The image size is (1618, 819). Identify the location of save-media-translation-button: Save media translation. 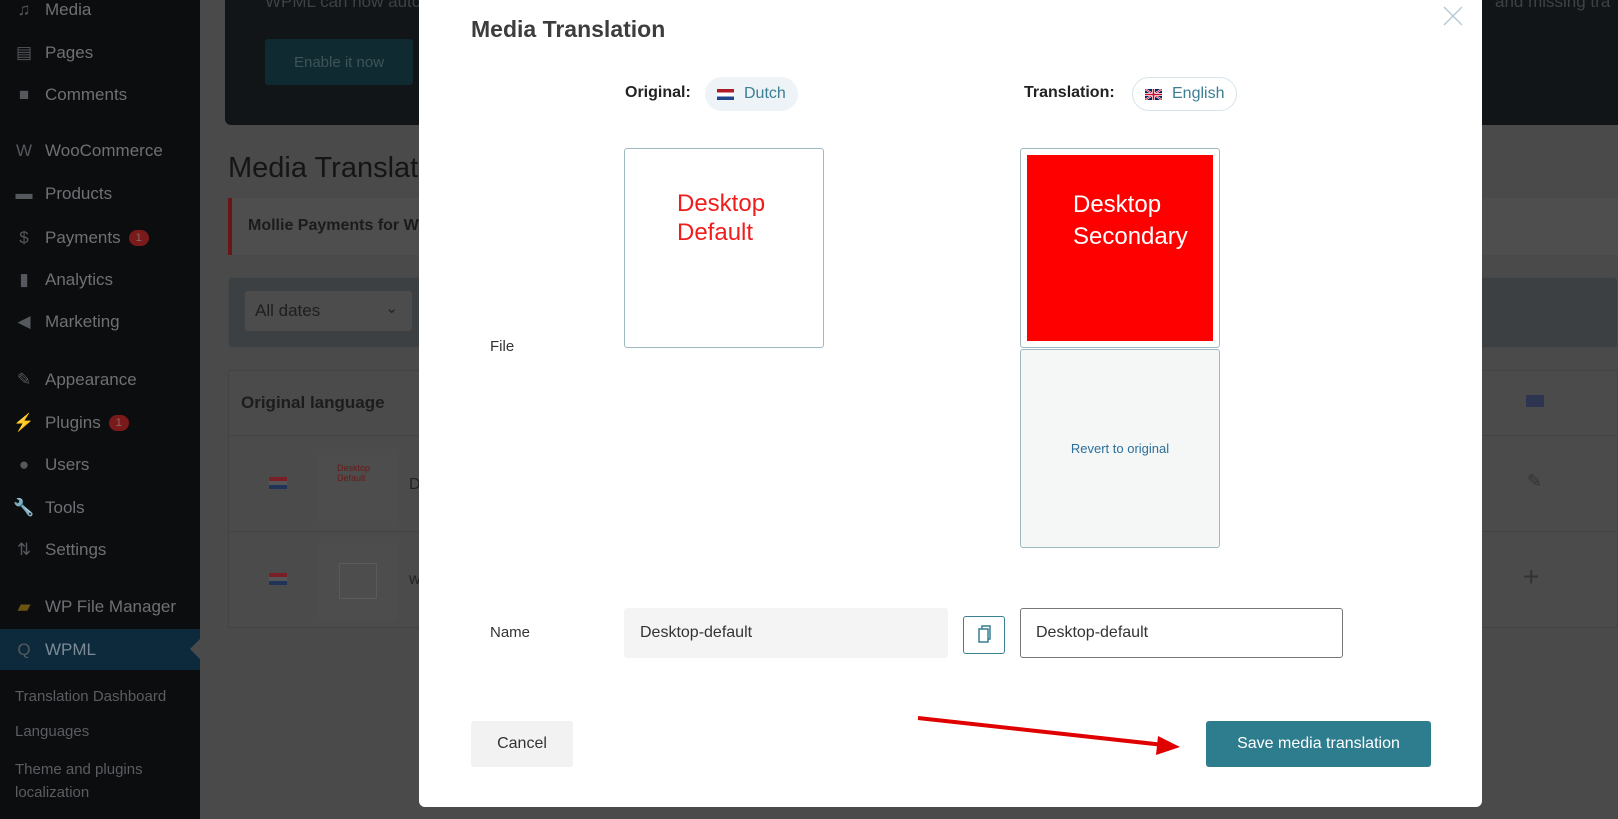
(1318, 744).